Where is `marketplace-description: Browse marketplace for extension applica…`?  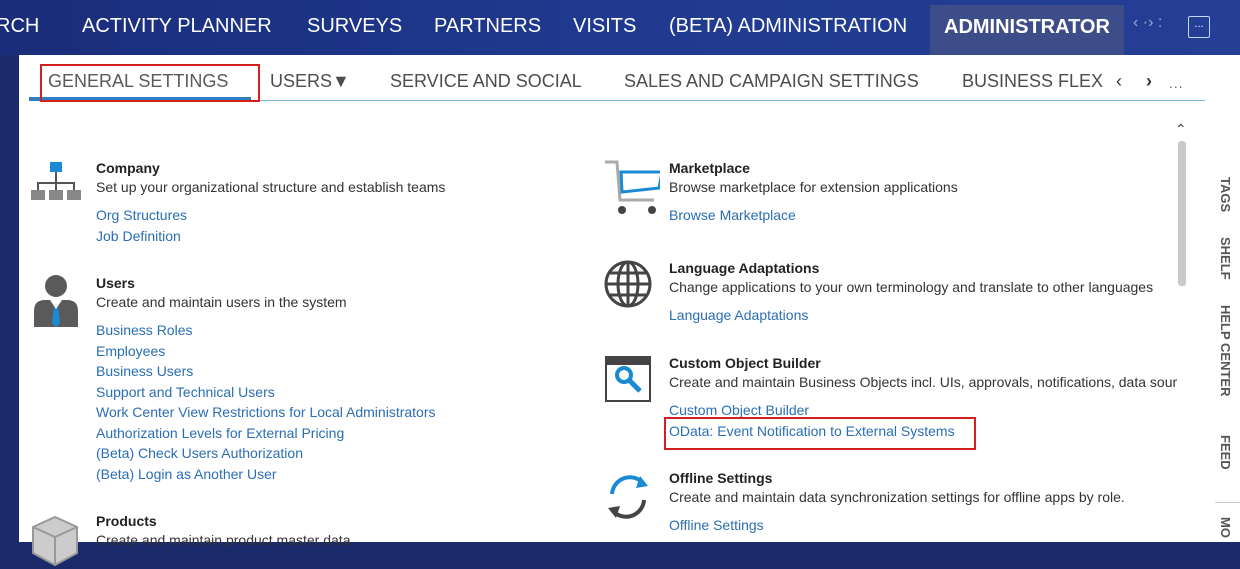
marketplace-description: Browse marketplace for extension applica… is located at coordinates (813, 187).